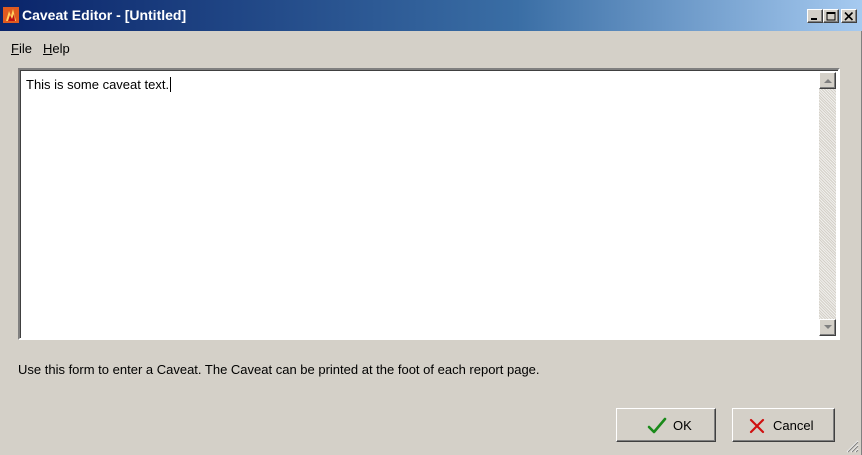 The height and width of the screenshot is (455, 862). I want to click on caveat-text: This is some caveat text., so click(98, 84).